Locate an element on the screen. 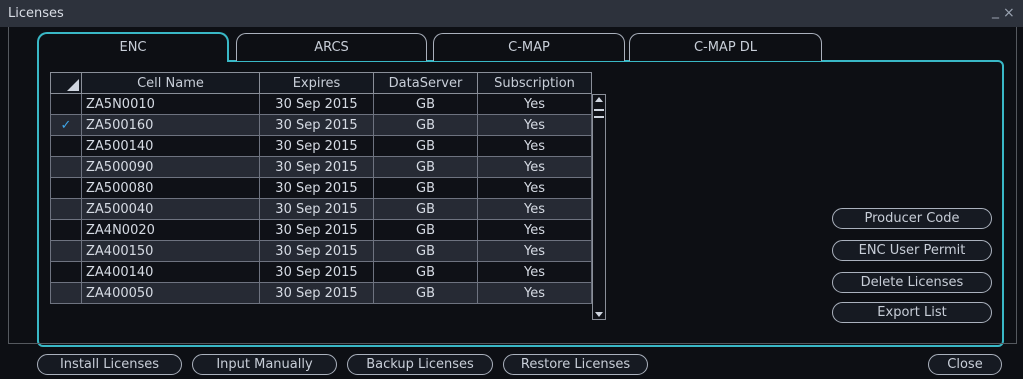 The image size is (1023, 379). tab-label: C-MAP is located at coordinates (529, 47).